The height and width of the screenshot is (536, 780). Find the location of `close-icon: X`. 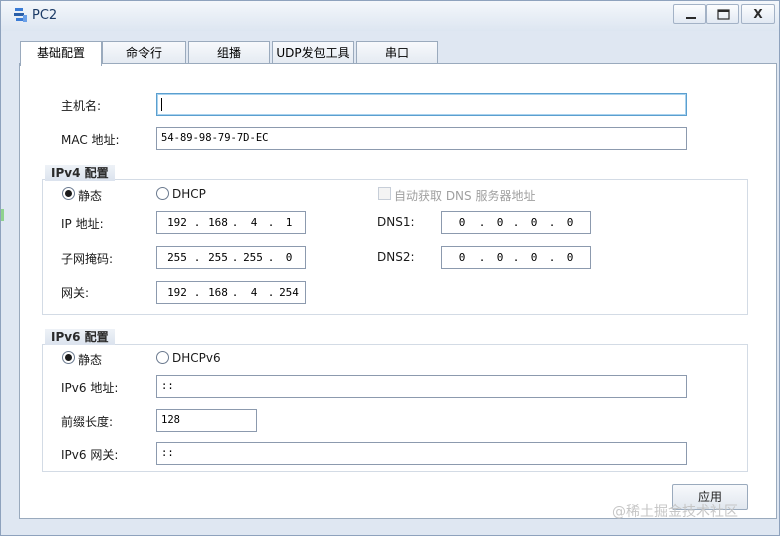

close-icon: X is located at coordinates (758, 14).